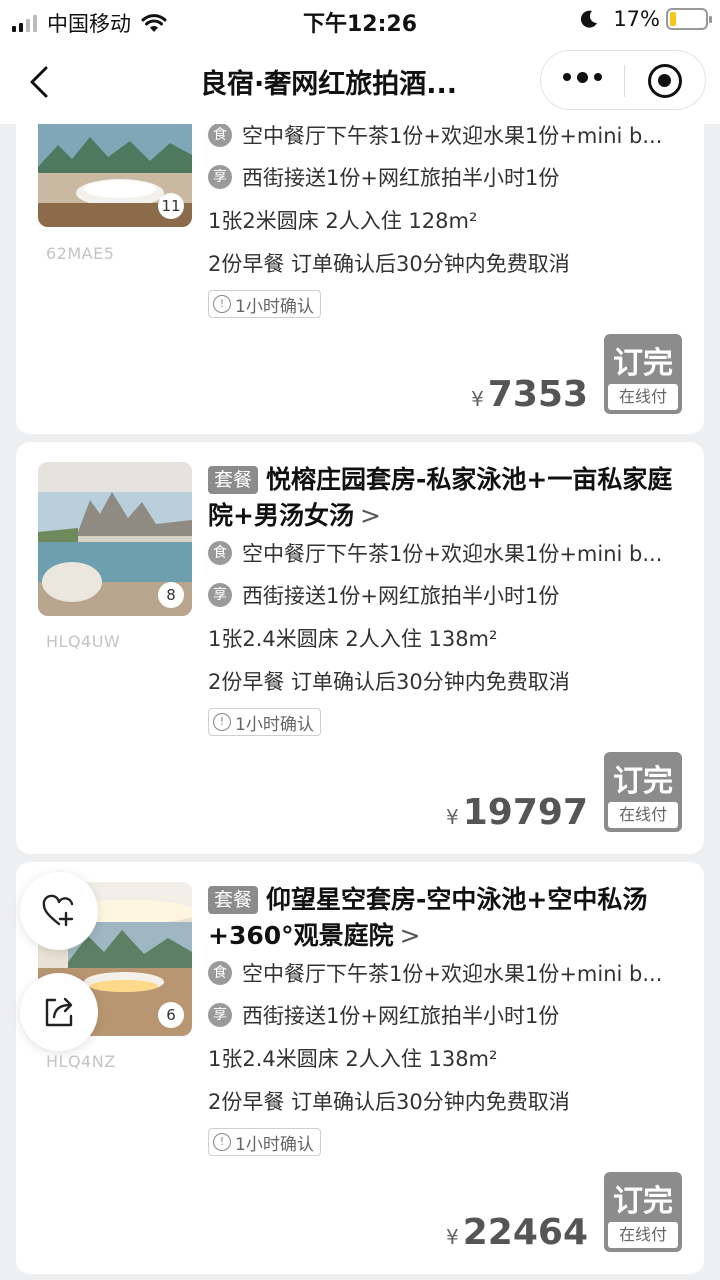  Describe the element at coordinates (673, 19) in the screenshot. I see `battery-level` at that location.